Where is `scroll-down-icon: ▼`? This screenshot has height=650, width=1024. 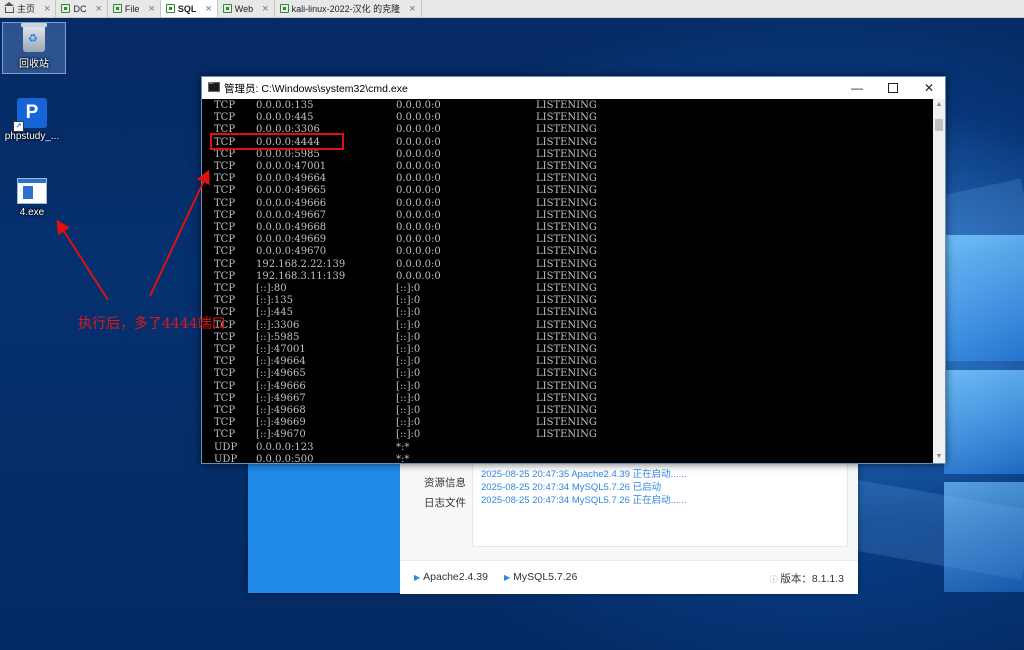 scroll-down-icon: ▼ is located at coordinates (939, 457).